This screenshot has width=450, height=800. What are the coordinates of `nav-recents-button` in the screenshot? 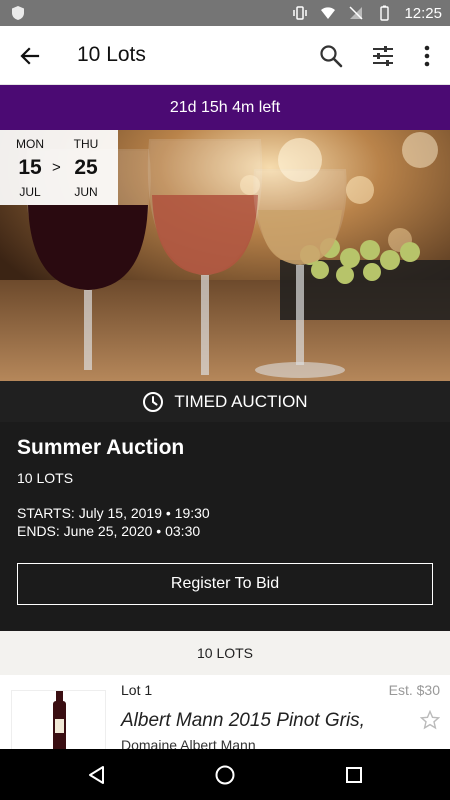 It's located at (354, 775).